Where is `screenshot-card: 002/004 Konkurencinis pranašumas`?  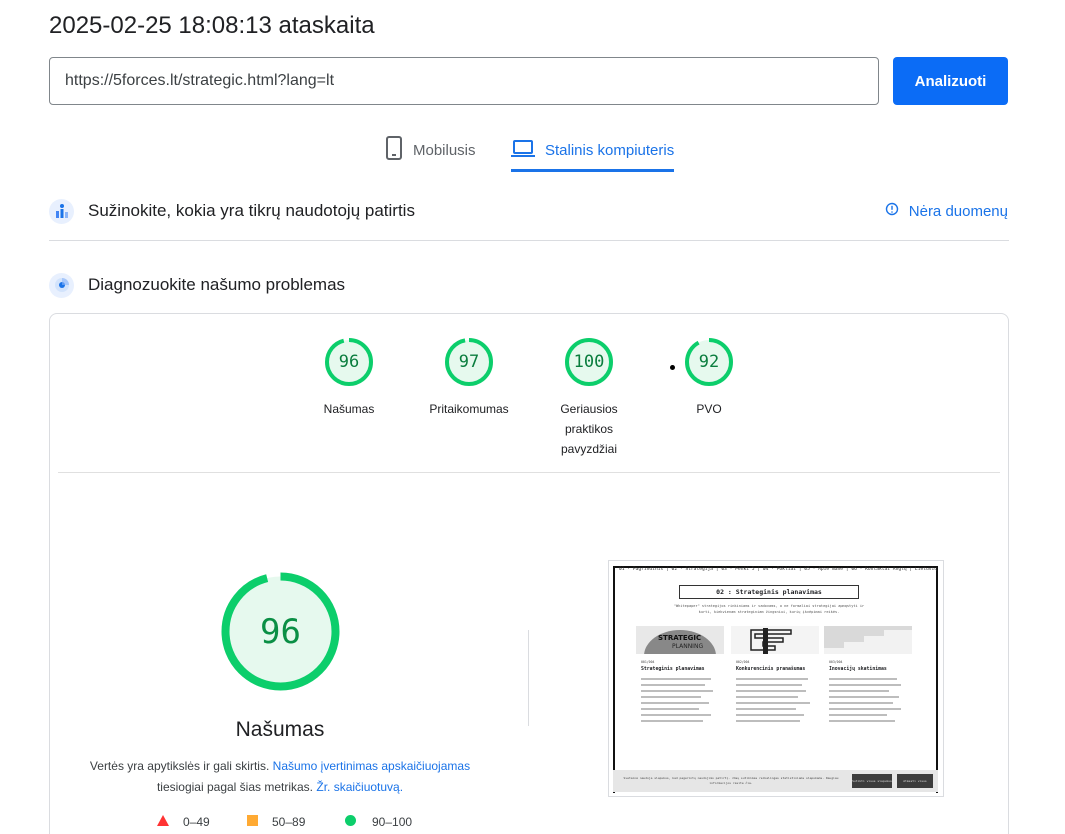 screenshot-card: 002/004 Konkurencinis pranašumas is located at coordinates (775, 696).